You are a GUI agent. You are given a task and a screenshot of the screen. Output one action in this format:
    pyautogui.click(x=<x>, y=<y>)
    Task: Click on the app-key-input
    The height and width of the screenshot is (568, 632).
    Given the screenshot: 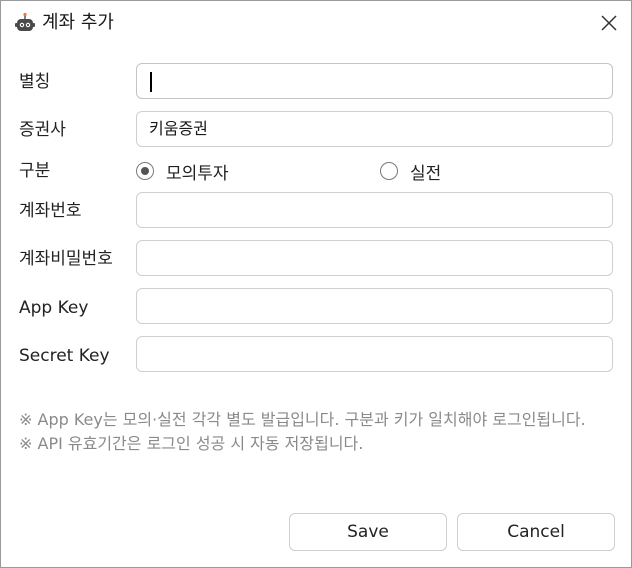 What is the action you would take?
    pyautogui.click(x=374, y=306)
    